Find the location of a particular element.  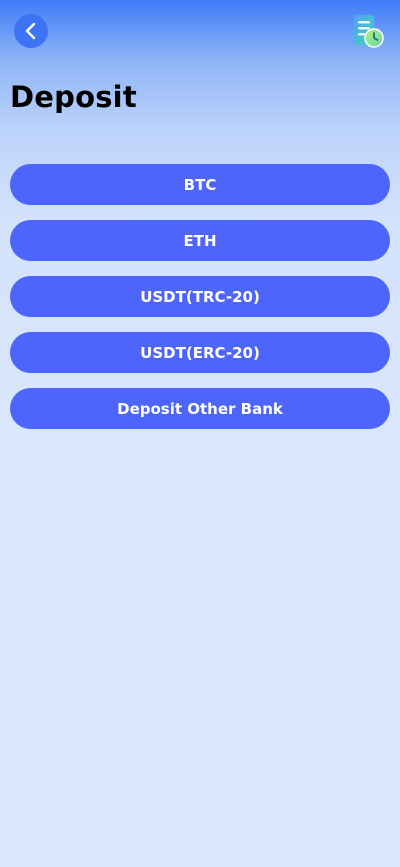

document-clock-icon is located at coordinates (369, 31).